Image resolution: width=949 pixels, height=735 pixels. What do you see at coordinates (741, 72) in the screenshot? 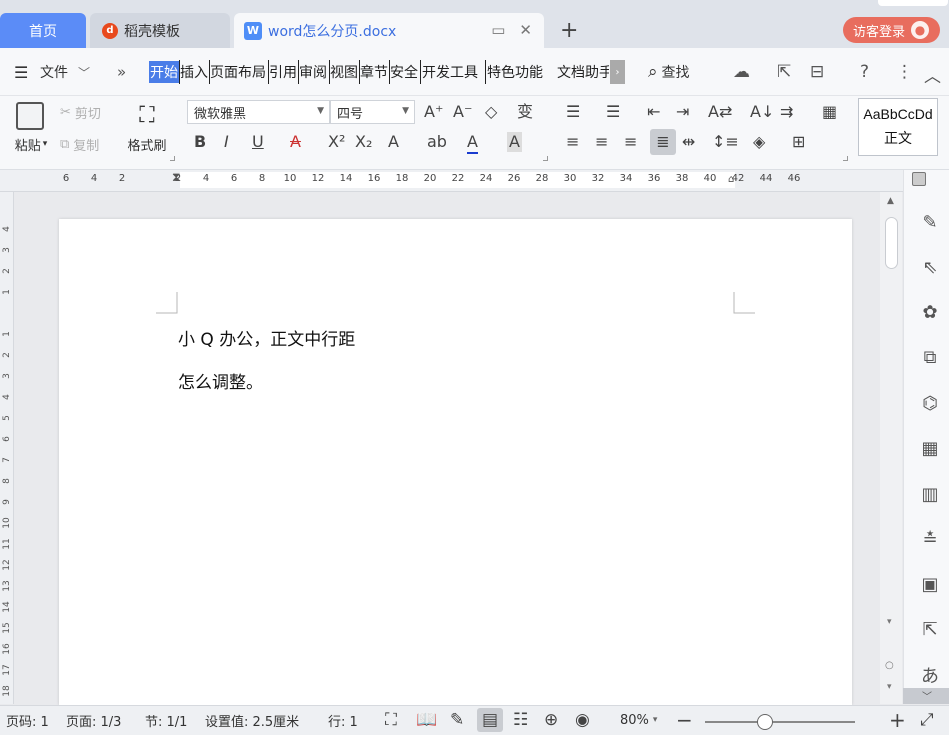
I see `cloud-sync-icon: ☁` at bounding box center [741, 72].